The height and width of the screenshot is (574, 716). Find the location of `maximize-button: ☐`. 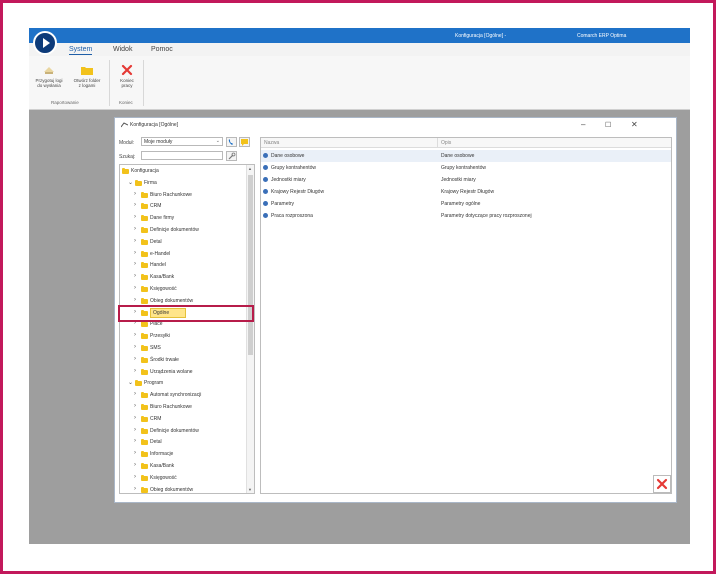

maximize-button: ☐ is located at coordinates (608, 125).